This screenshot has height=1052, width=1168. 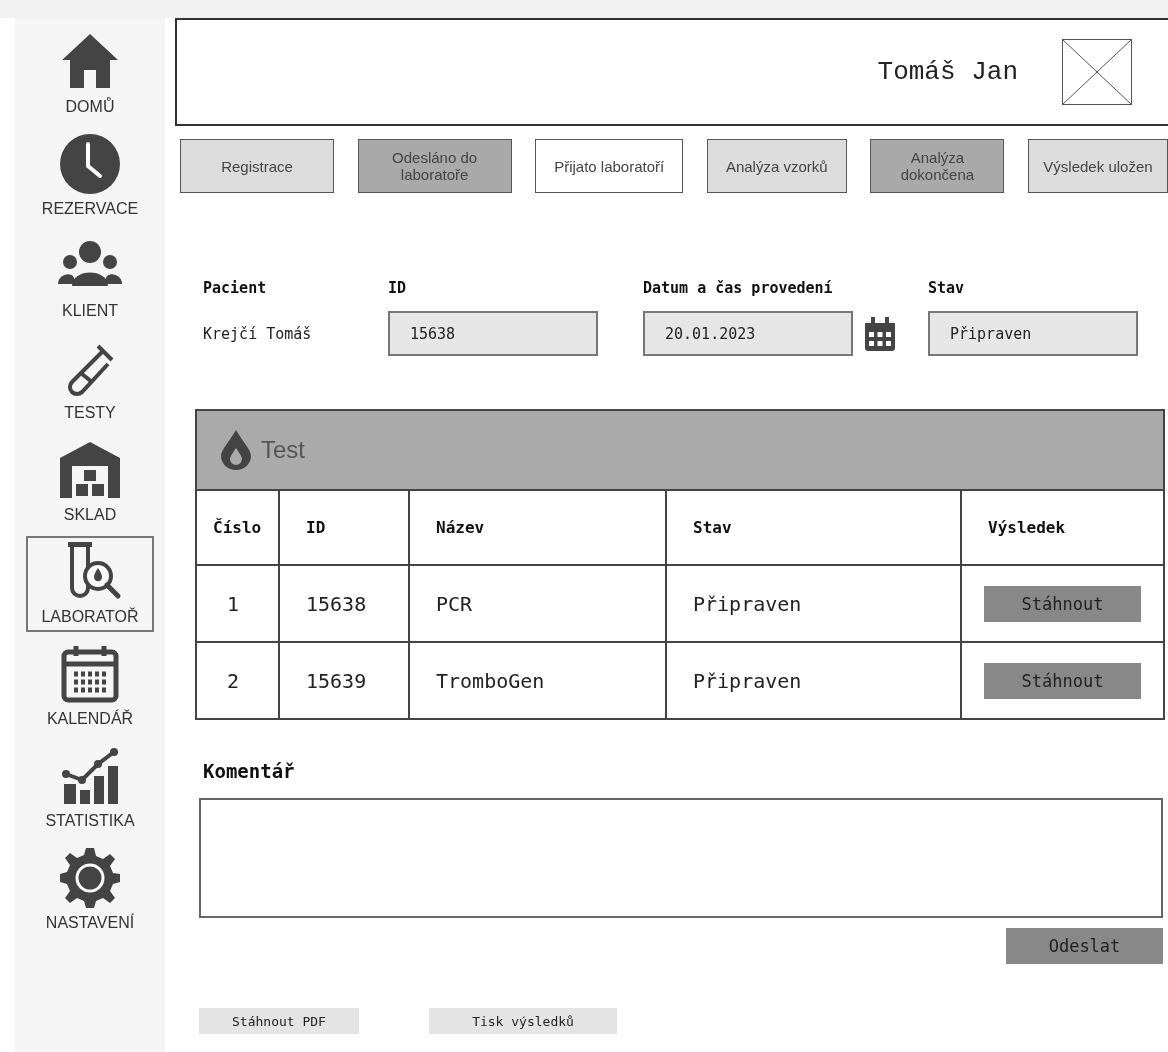 I want to click on sidebar-item: KALENDÁŘ, so click(x=90, y=686).